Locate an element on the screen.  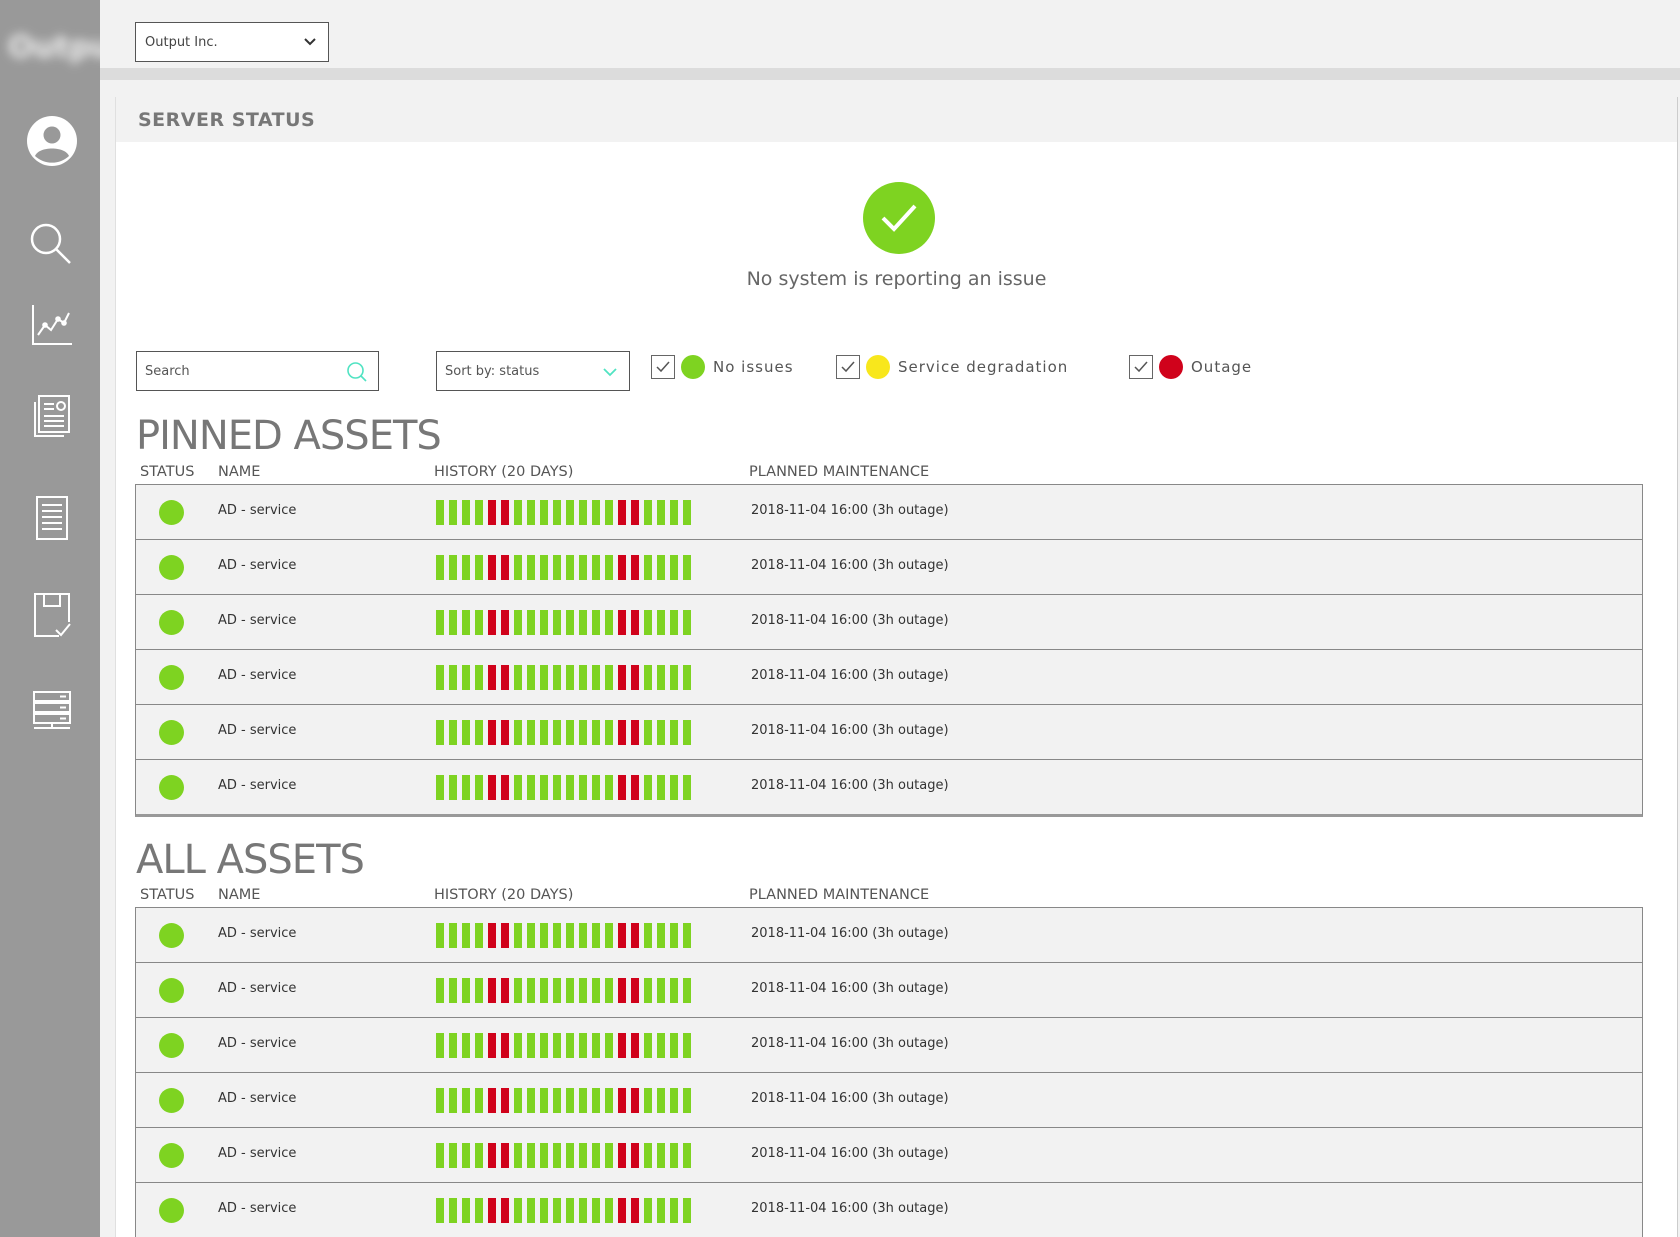
check-circle-icon is located at coordinates (898, 218).